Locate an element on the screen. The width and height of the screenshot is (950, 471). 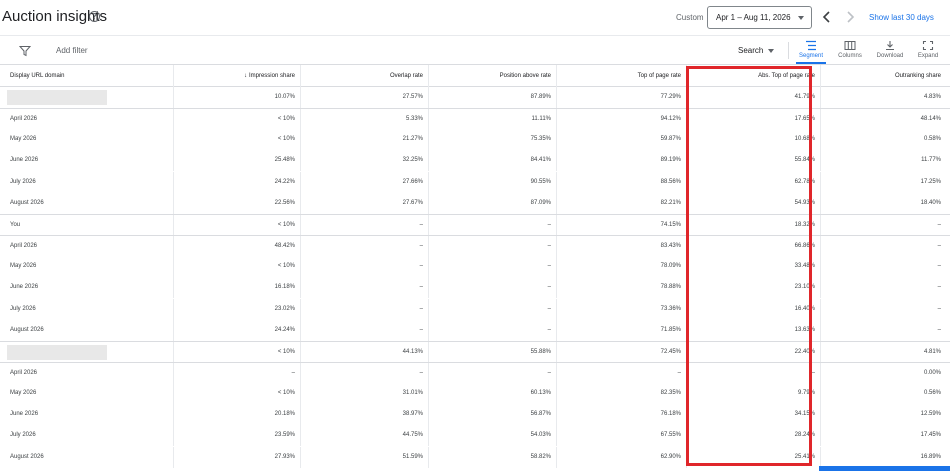
table-cell: 4.81% is located at coordinates (883, 352).